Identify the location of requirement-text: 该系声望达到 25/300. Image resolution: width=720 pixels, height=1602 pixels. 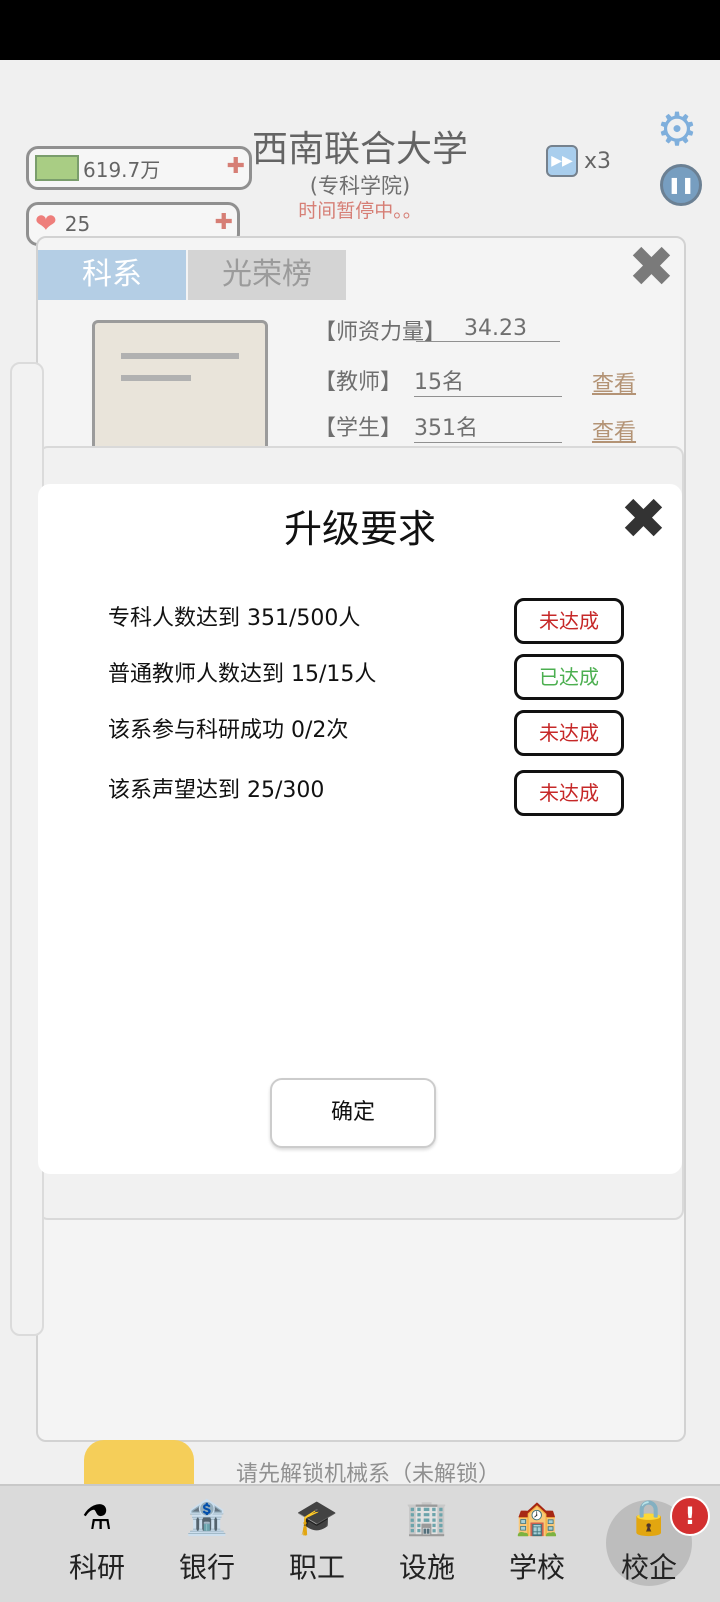
(216, 790).